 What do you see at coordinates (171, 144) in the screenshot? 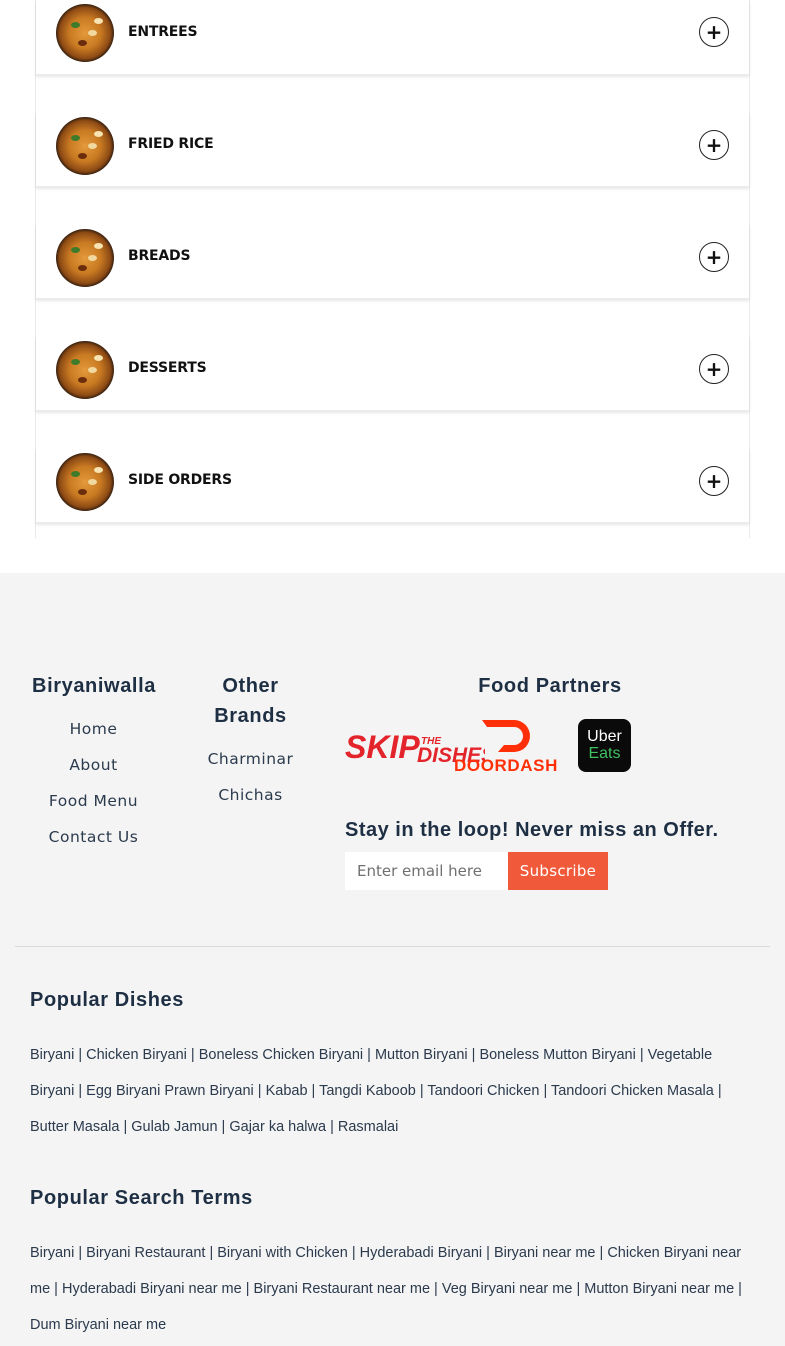
I see `menu-category-label: FRIED RICE` at bounding box center [171, 144].